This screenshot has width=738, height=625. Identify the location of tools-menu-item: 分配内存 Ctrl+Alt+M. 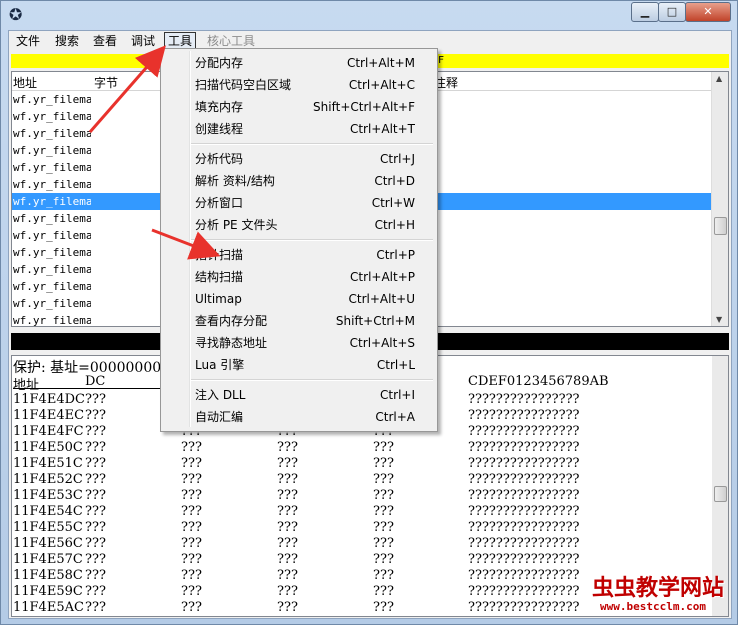
(298, 63).